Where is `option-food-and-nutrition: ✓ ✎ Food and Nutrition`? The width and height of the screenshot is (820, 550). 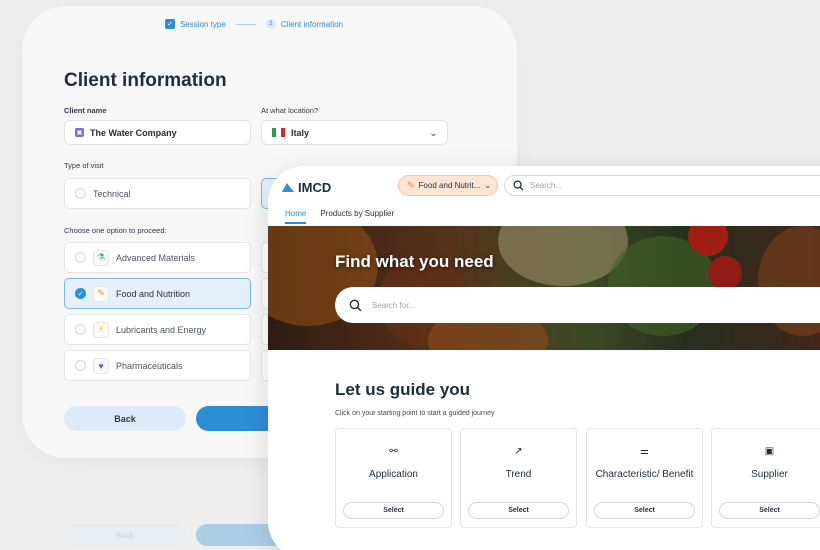
option-food-and-nutrition: ✓ ✎ Food and Nutrition is located at coordinates (157, 293).